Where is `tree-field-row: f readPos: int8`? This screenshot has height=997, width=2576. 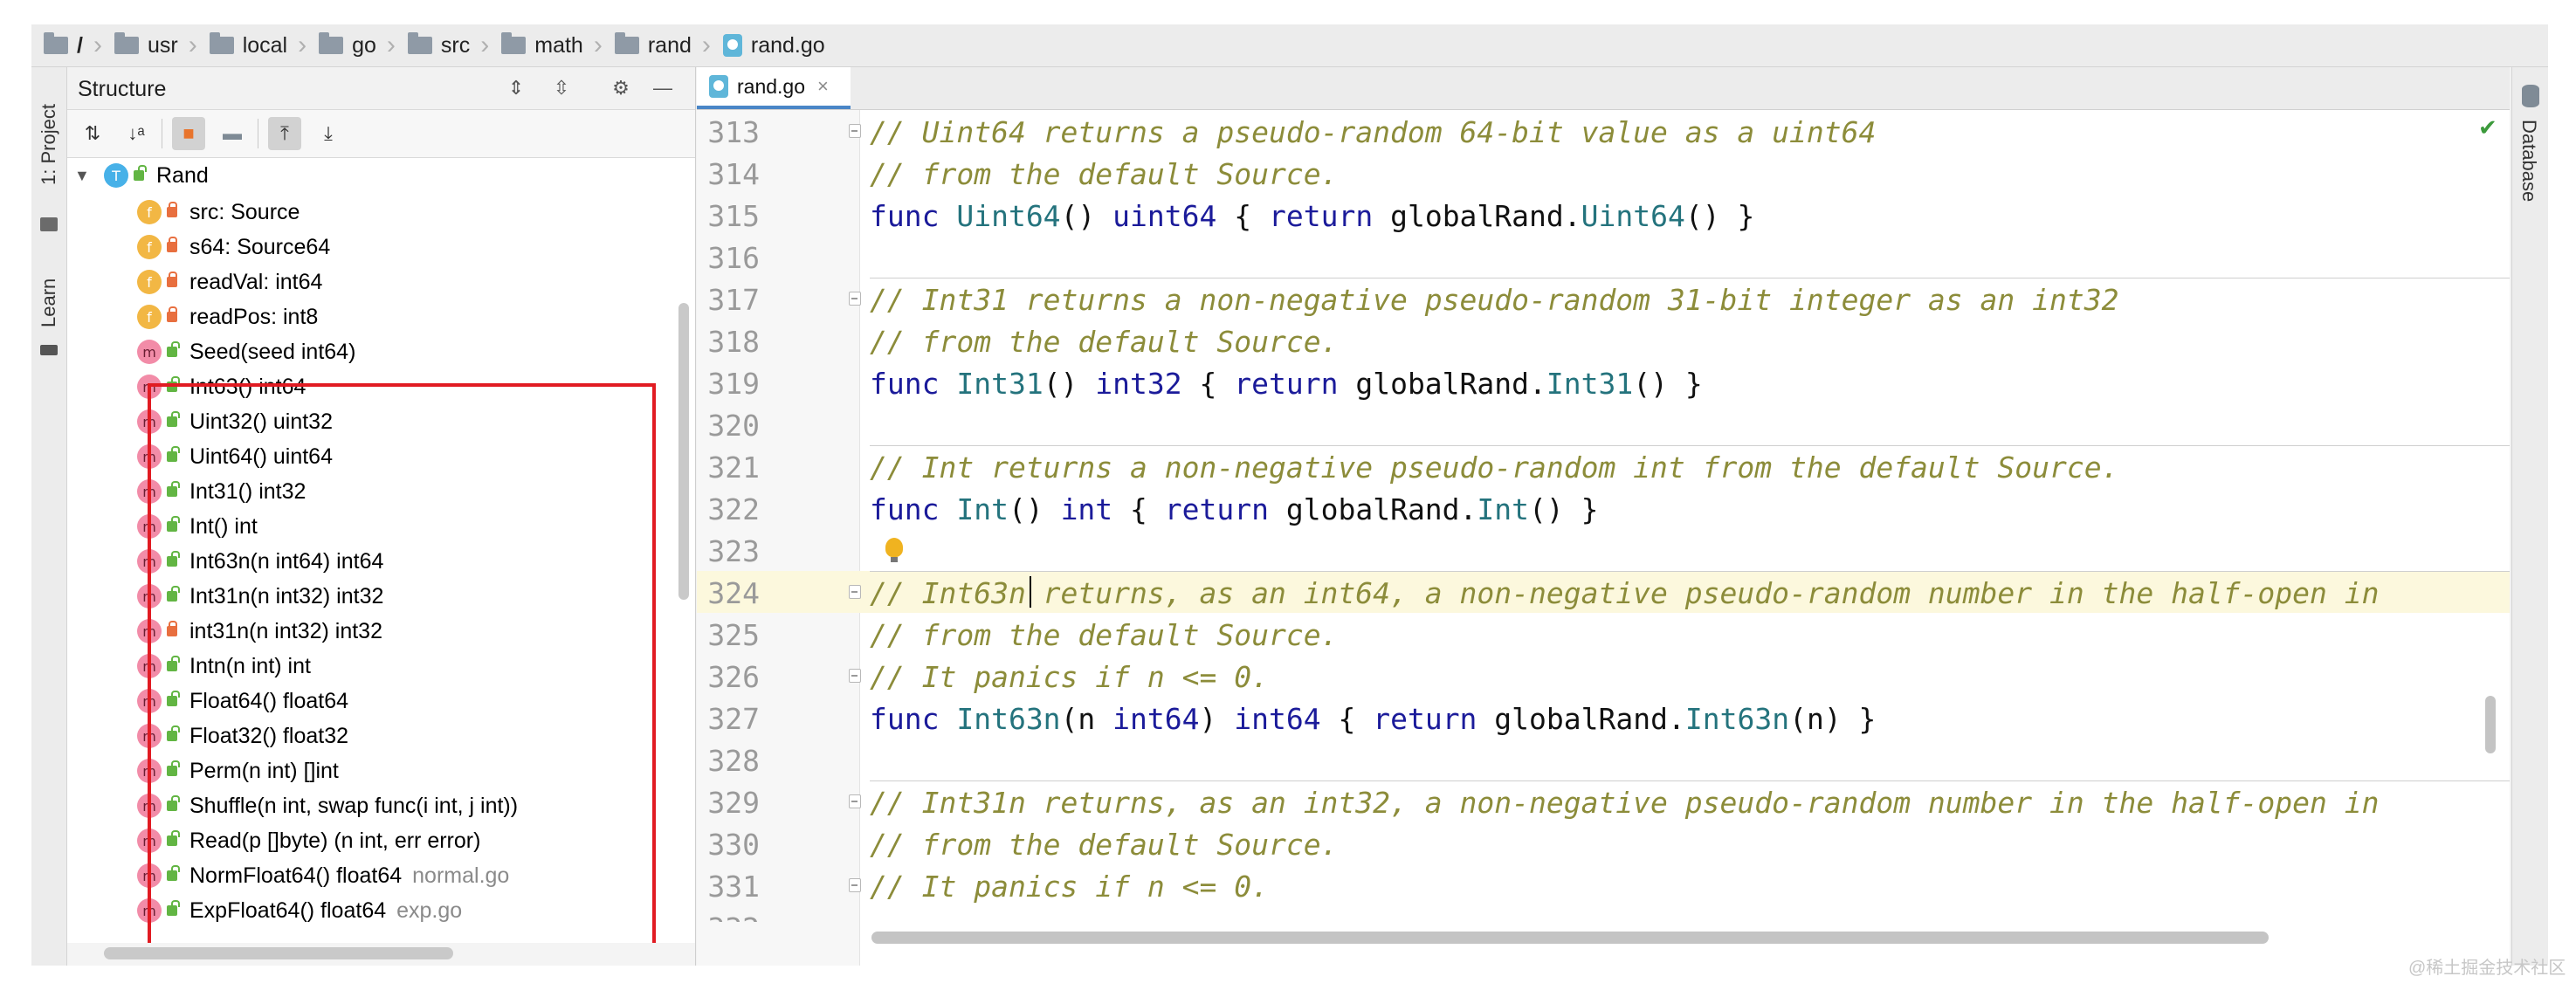
tree-field-row: f readPos: int8 is located at coordinates (372, 316).